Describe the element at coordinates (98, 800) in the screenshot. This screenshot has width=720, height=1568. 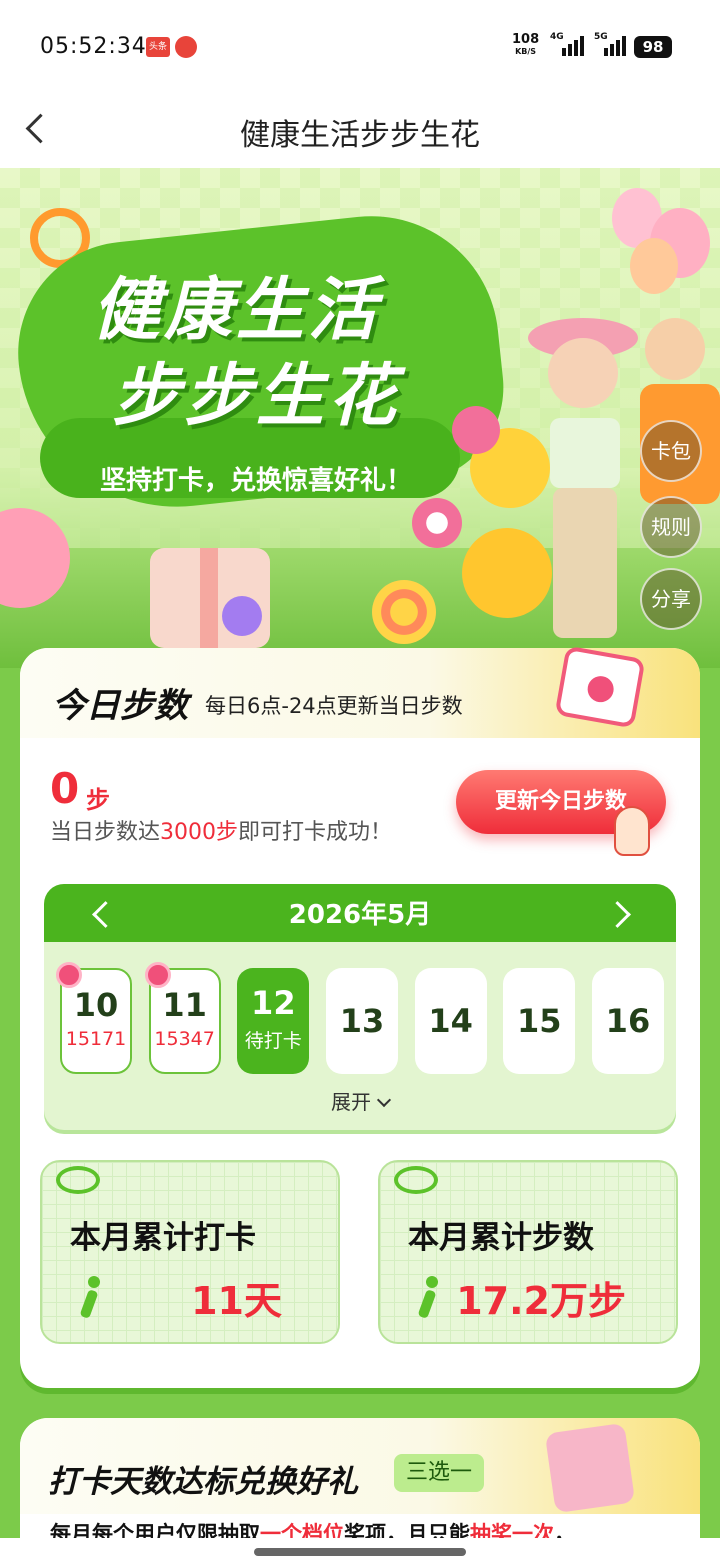
I see `today-steps-unit: 步` at that location.